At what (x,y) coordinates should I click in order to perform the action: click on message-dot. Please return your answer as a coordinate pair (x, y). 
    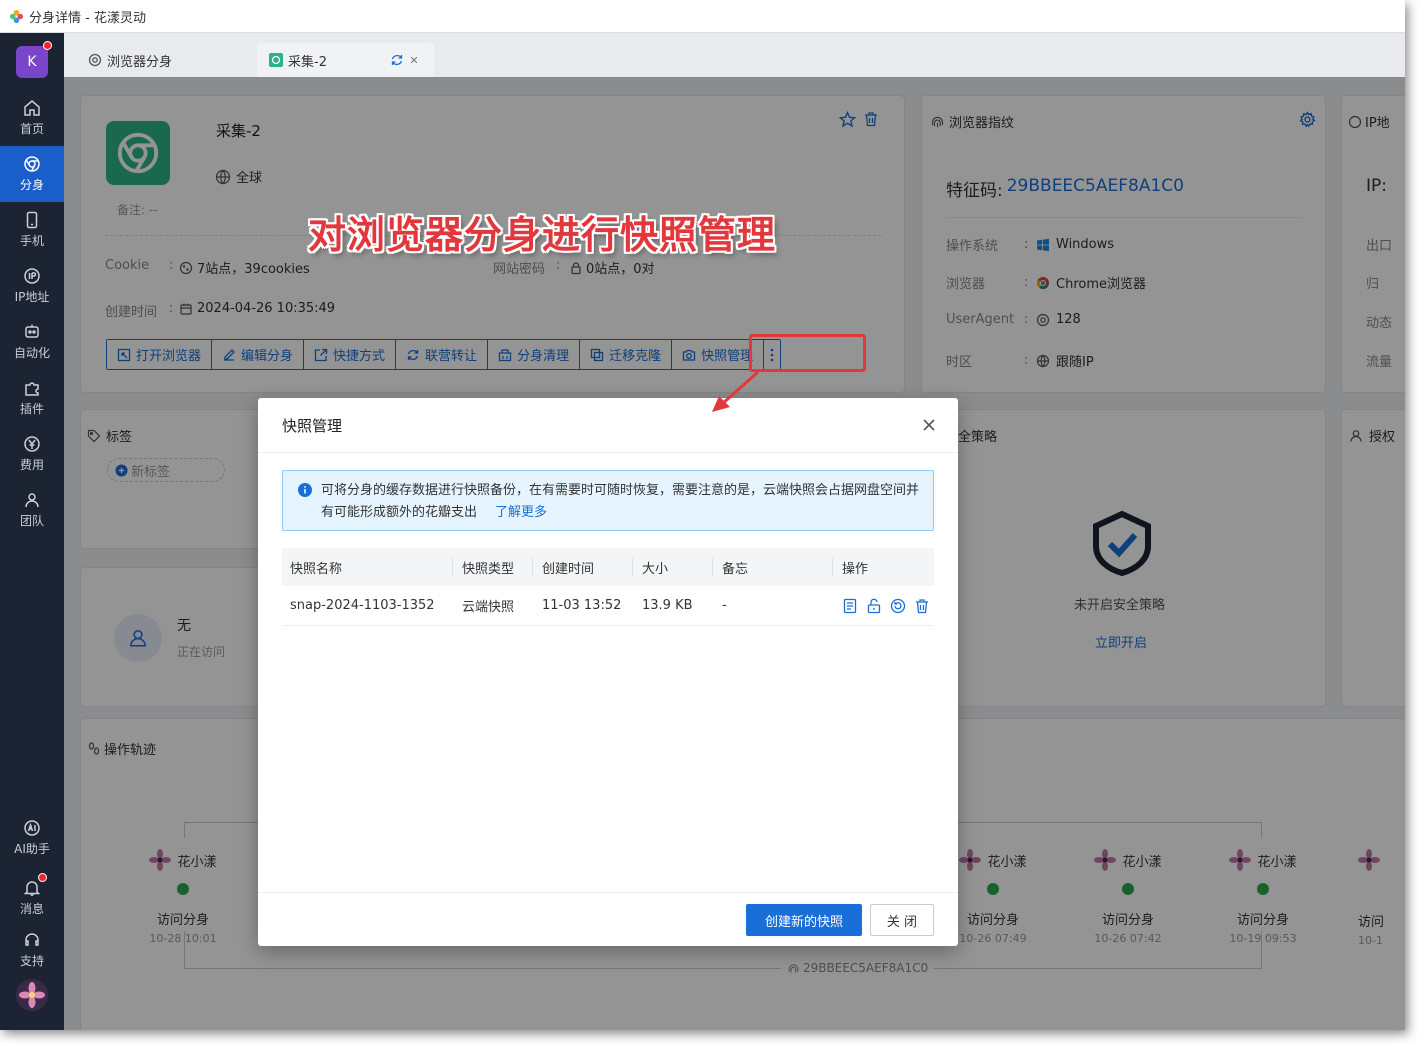
    Looking at the image, I should click on (42, 877).